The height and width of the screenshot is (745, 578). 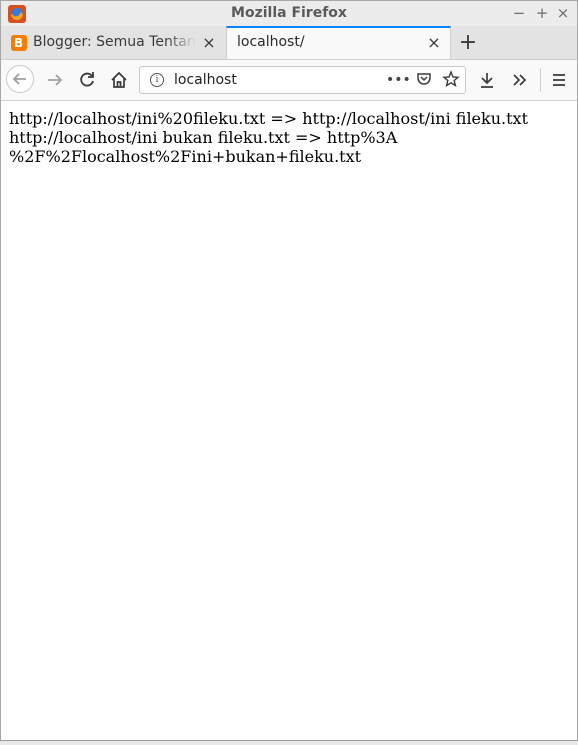 What do you see at coordinates (398, 80) in the screenshot?
I see `page-actions-icon: •••` at bounding box center [398, 80].